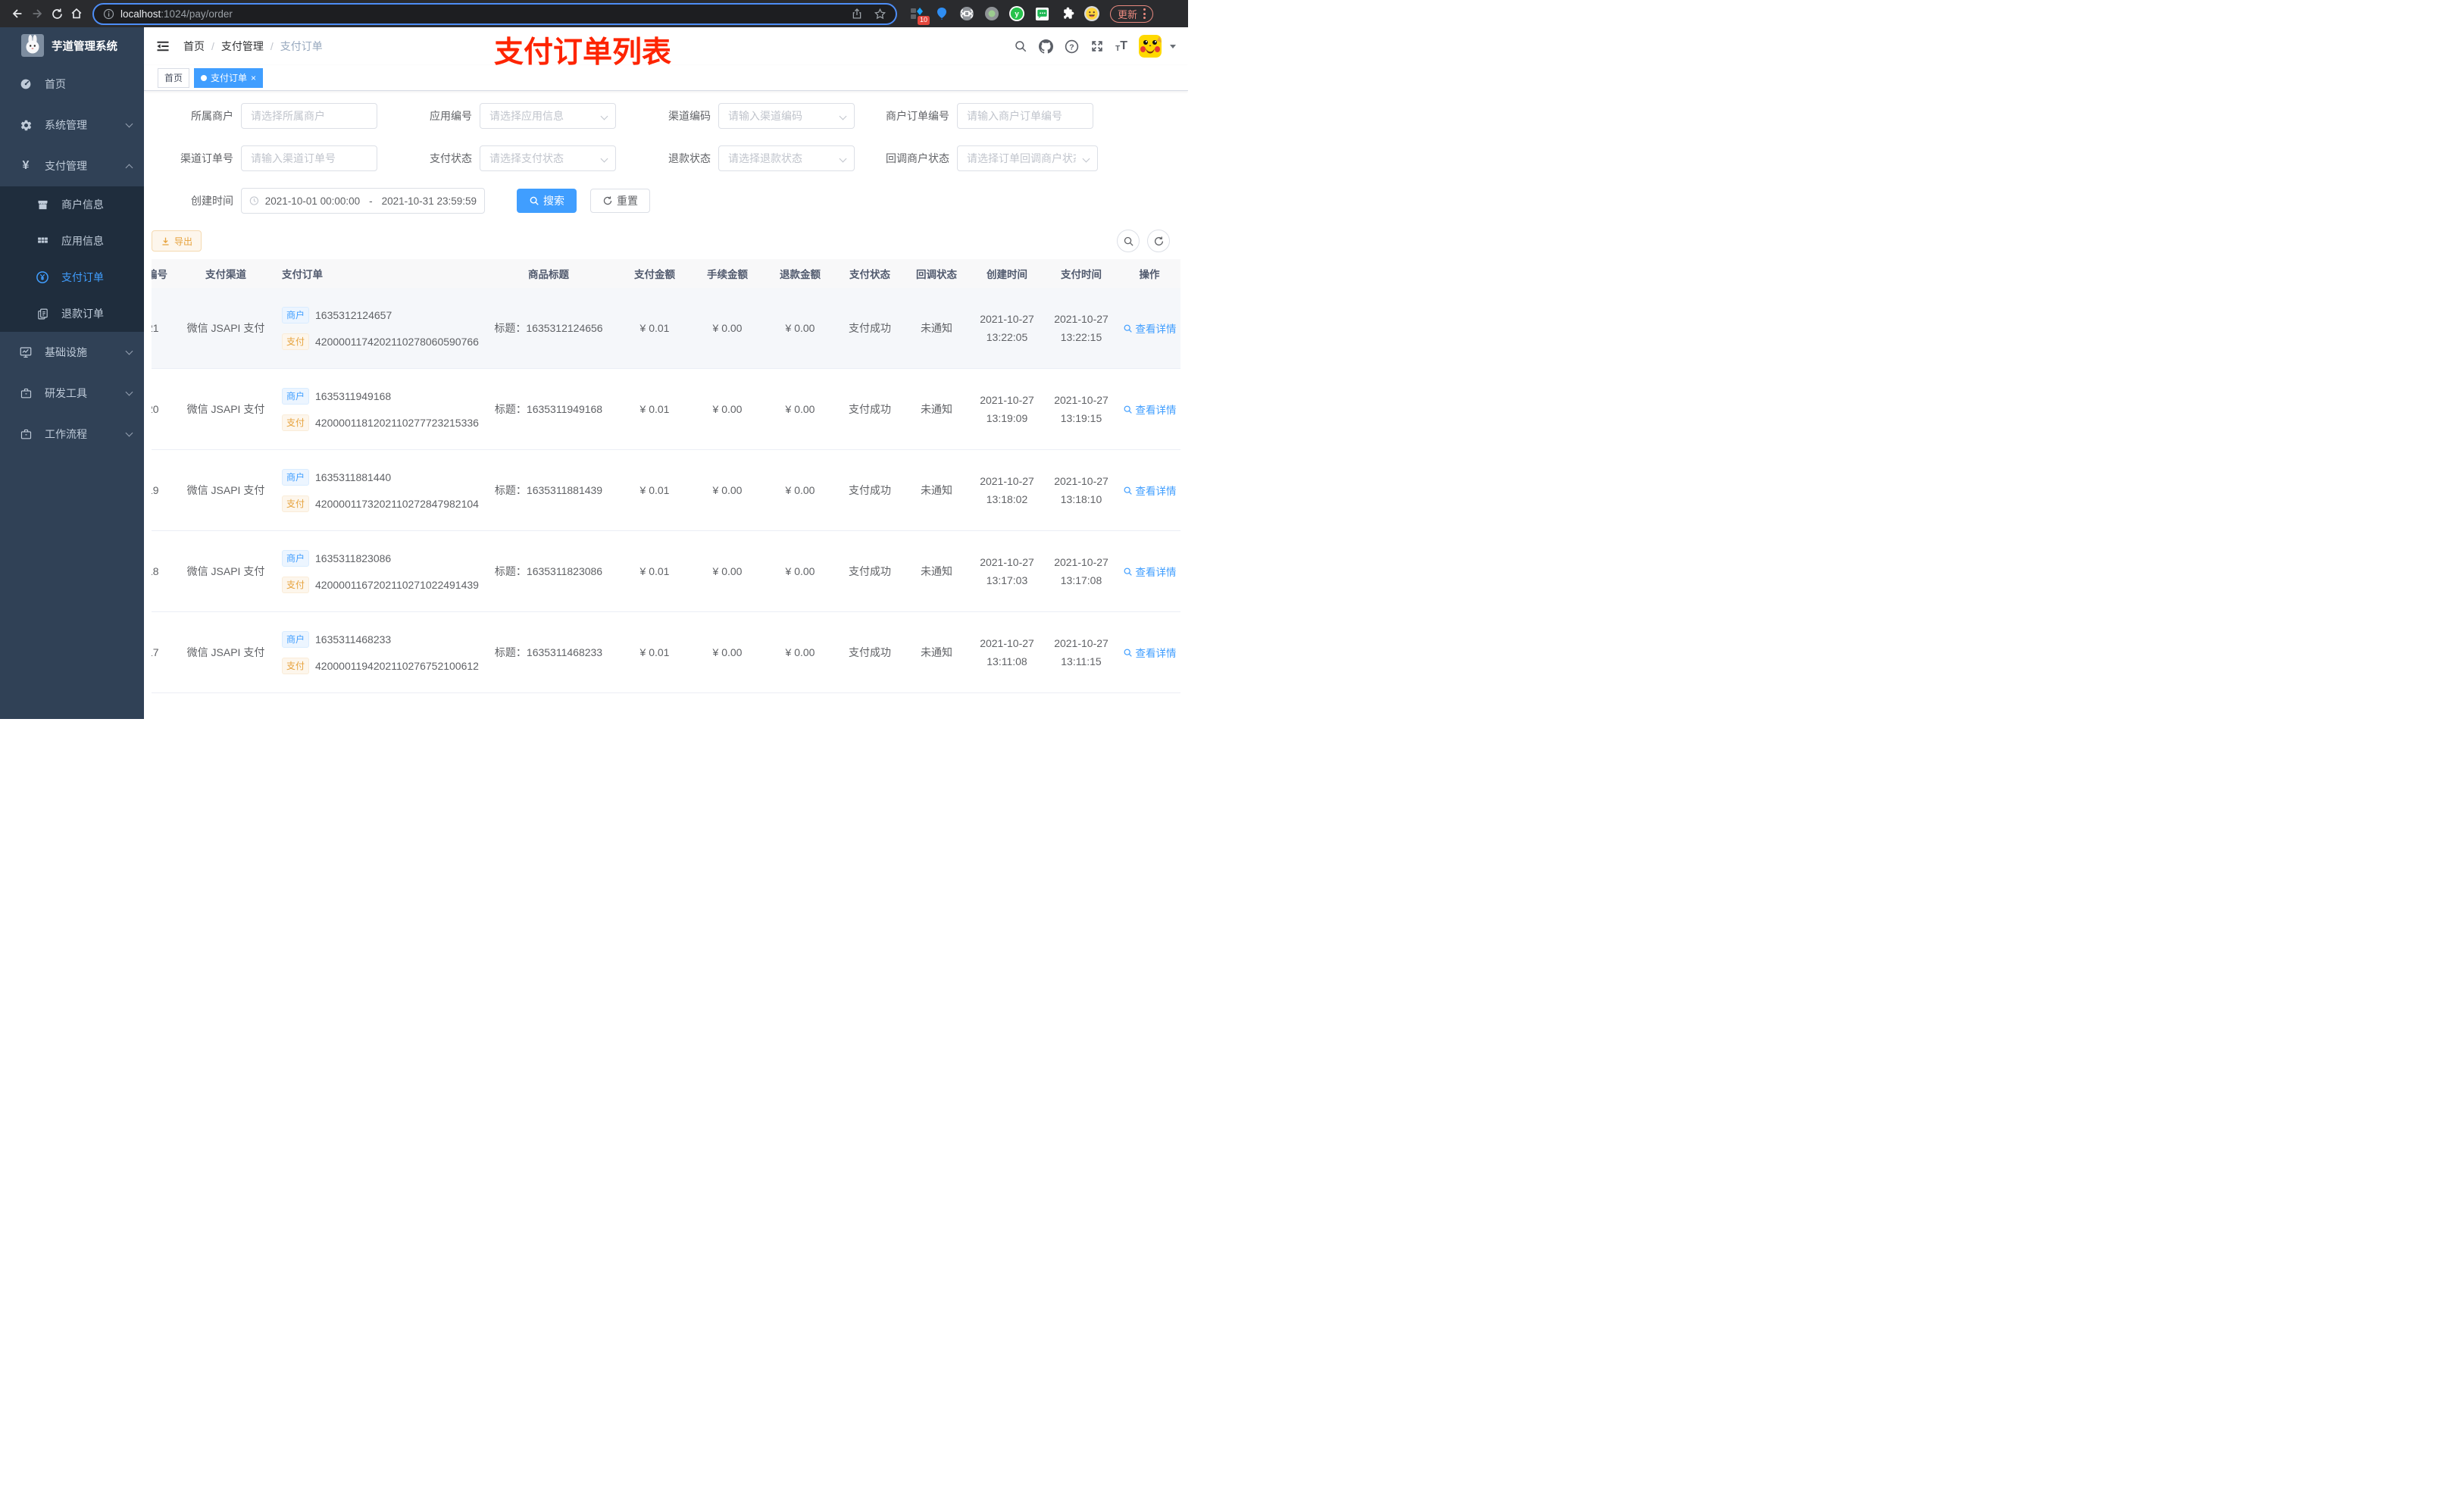 The image size is (2464, 1491). What do you see at coordinates (253, 78) in the screenshot?
I see `close-icon: ×` at bounding box center [253, 78].